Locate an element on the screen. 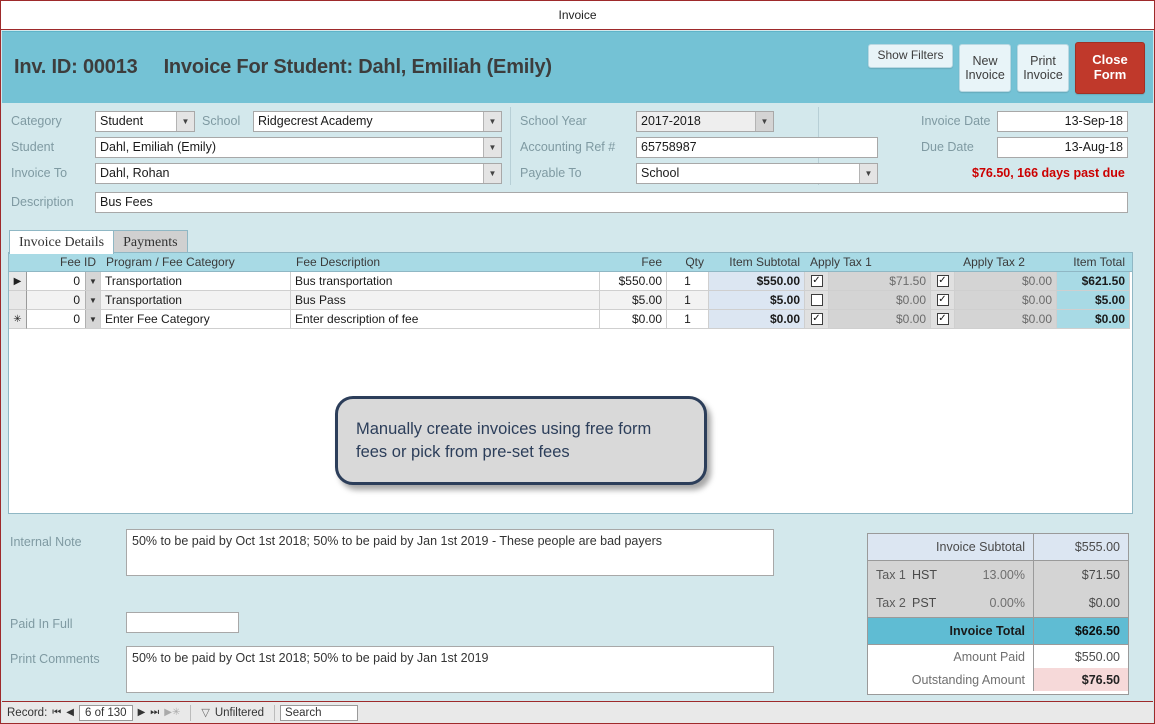  invoice-to-combo: Dahl, Rohan ▼ is located at coordinates (298, 173).